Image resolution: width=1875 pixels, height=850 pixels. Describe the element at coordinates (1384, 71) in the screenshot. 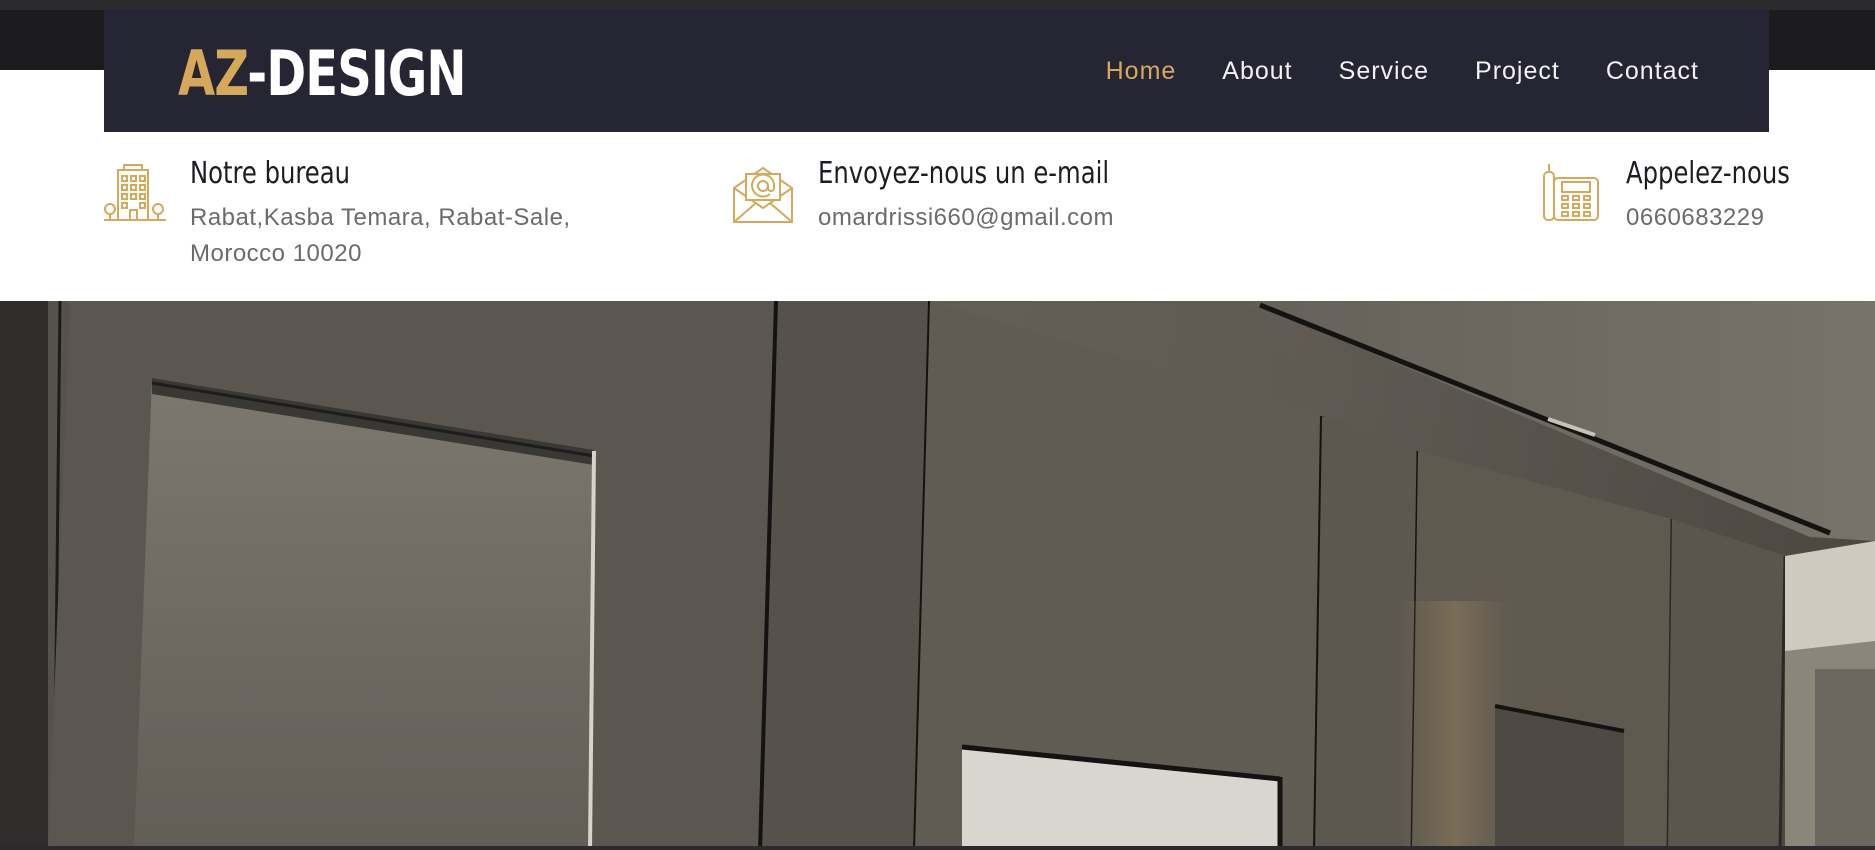

I see `nav-service: Service` at that location.